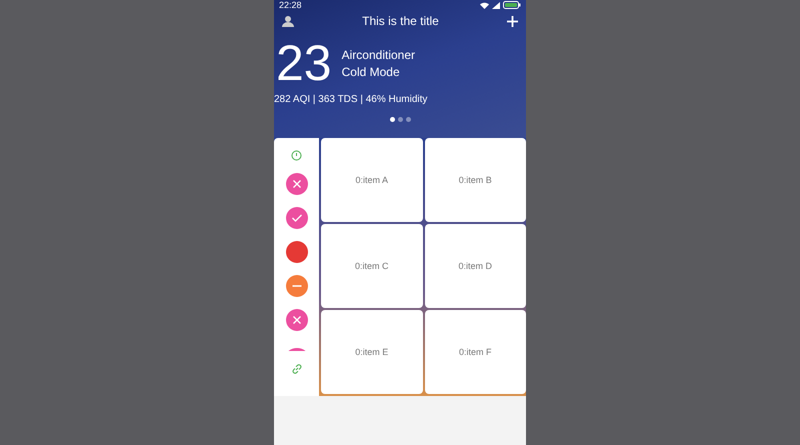  I want to click on grid-item: 0:item B, so click(475, 180).